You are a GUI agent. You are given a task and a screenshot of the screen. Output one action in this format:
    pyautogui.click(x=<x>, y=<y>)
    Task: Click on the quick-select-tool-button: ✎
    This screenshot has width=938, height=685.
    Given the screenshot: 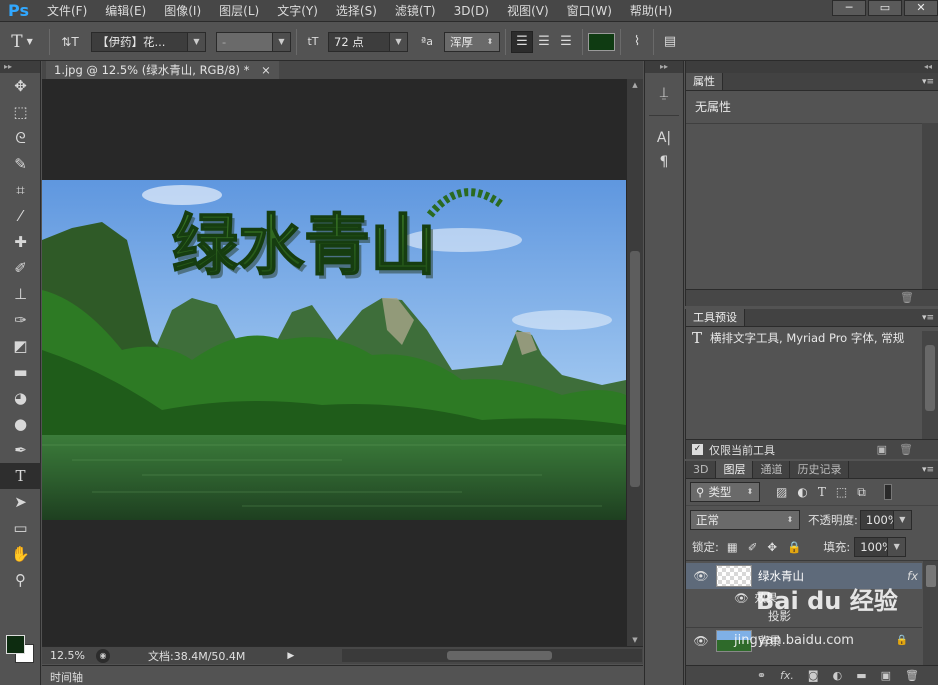 What is the action you would take?
    pyautogui.click(x=20, y=164)
    